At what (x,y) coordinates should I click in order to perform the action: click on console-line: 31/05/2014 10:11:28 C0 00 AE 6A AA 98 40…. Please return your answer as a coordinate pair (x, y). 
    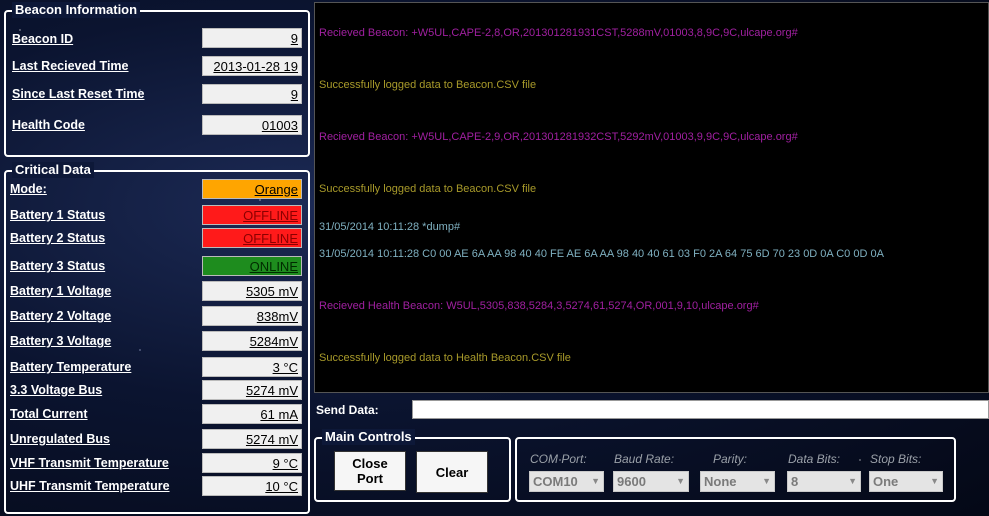
    Looking at the image, I should click on (601, 254).